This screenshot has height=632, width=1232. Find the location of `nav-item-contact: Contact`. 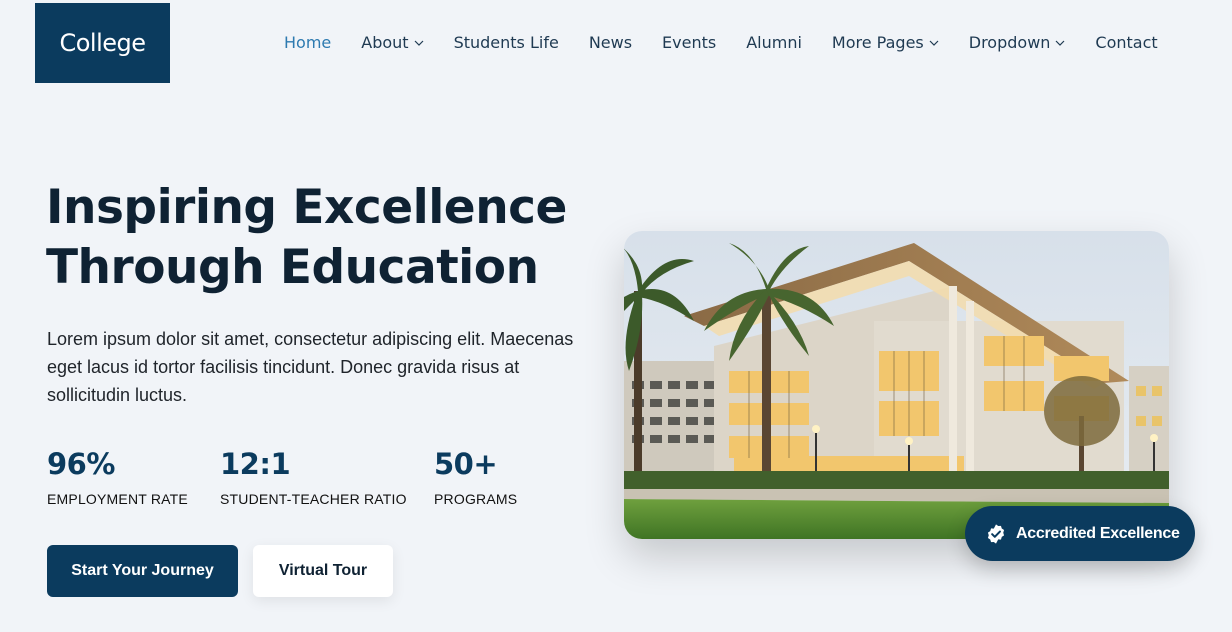

nav-item-contact: Contact is located at coordinates (1126, 42).